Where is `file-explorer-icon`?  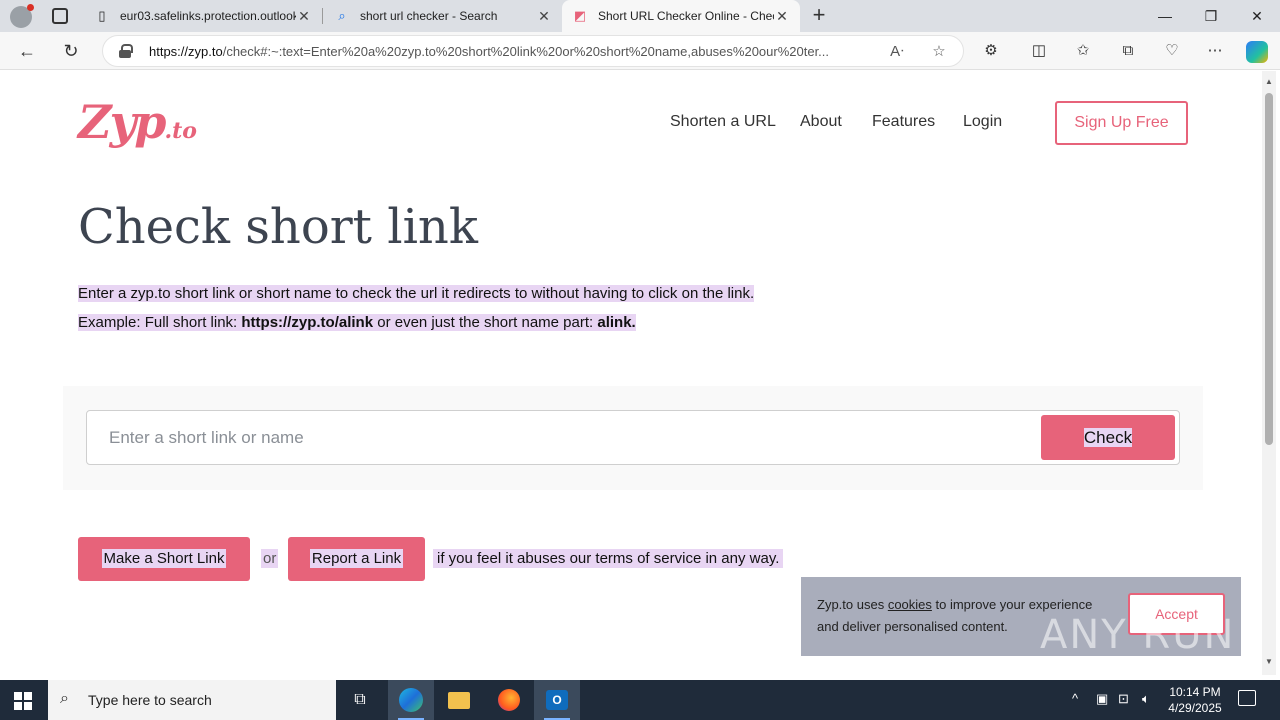
file-explorer-icon is located at coordinates (459, 700).